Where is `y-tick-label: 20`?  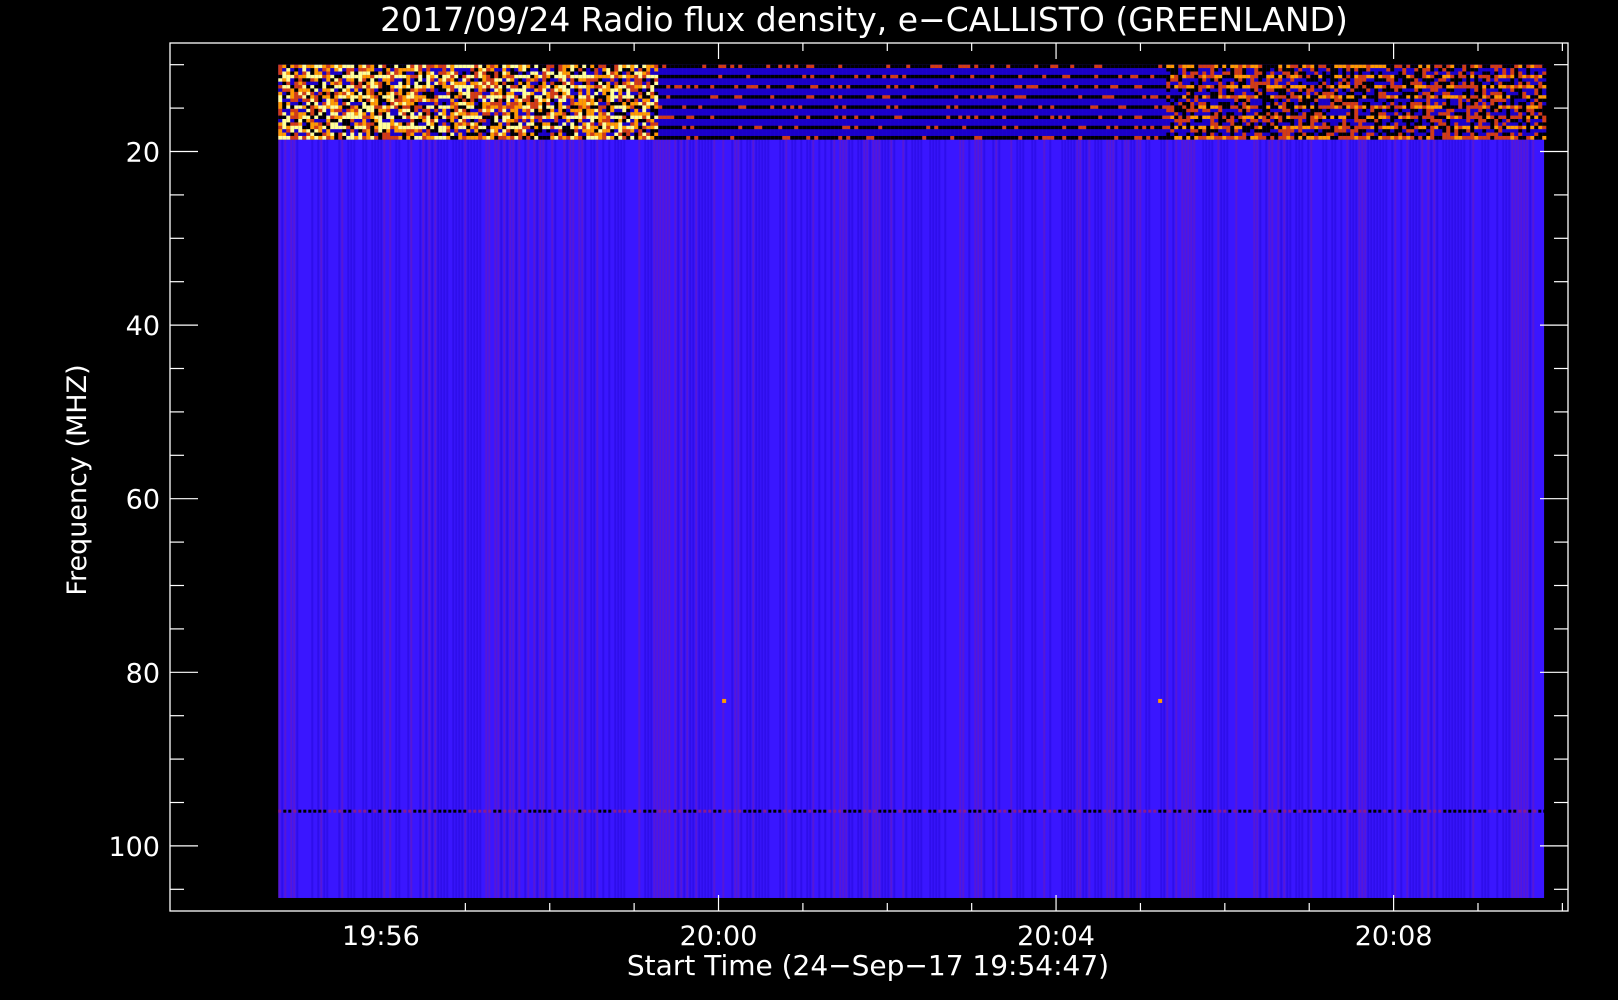
y-tick-label: 20 is located at coordinates (143, 153).